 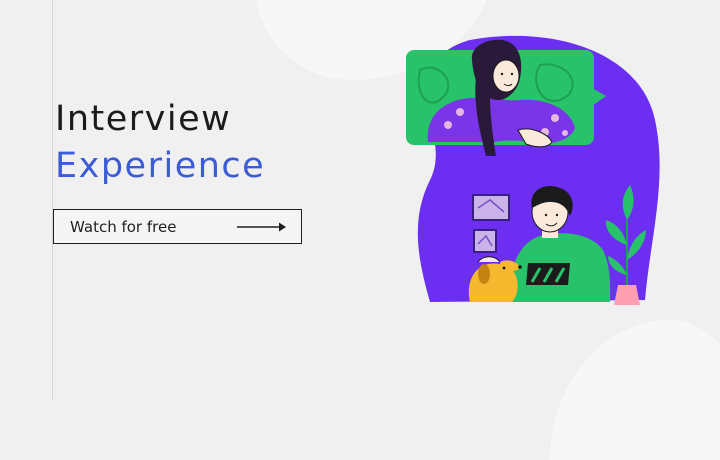 What do you see at coordinates (52, 200) in the screenshot?
I see `guide-line` at bounding box center [52, 200].